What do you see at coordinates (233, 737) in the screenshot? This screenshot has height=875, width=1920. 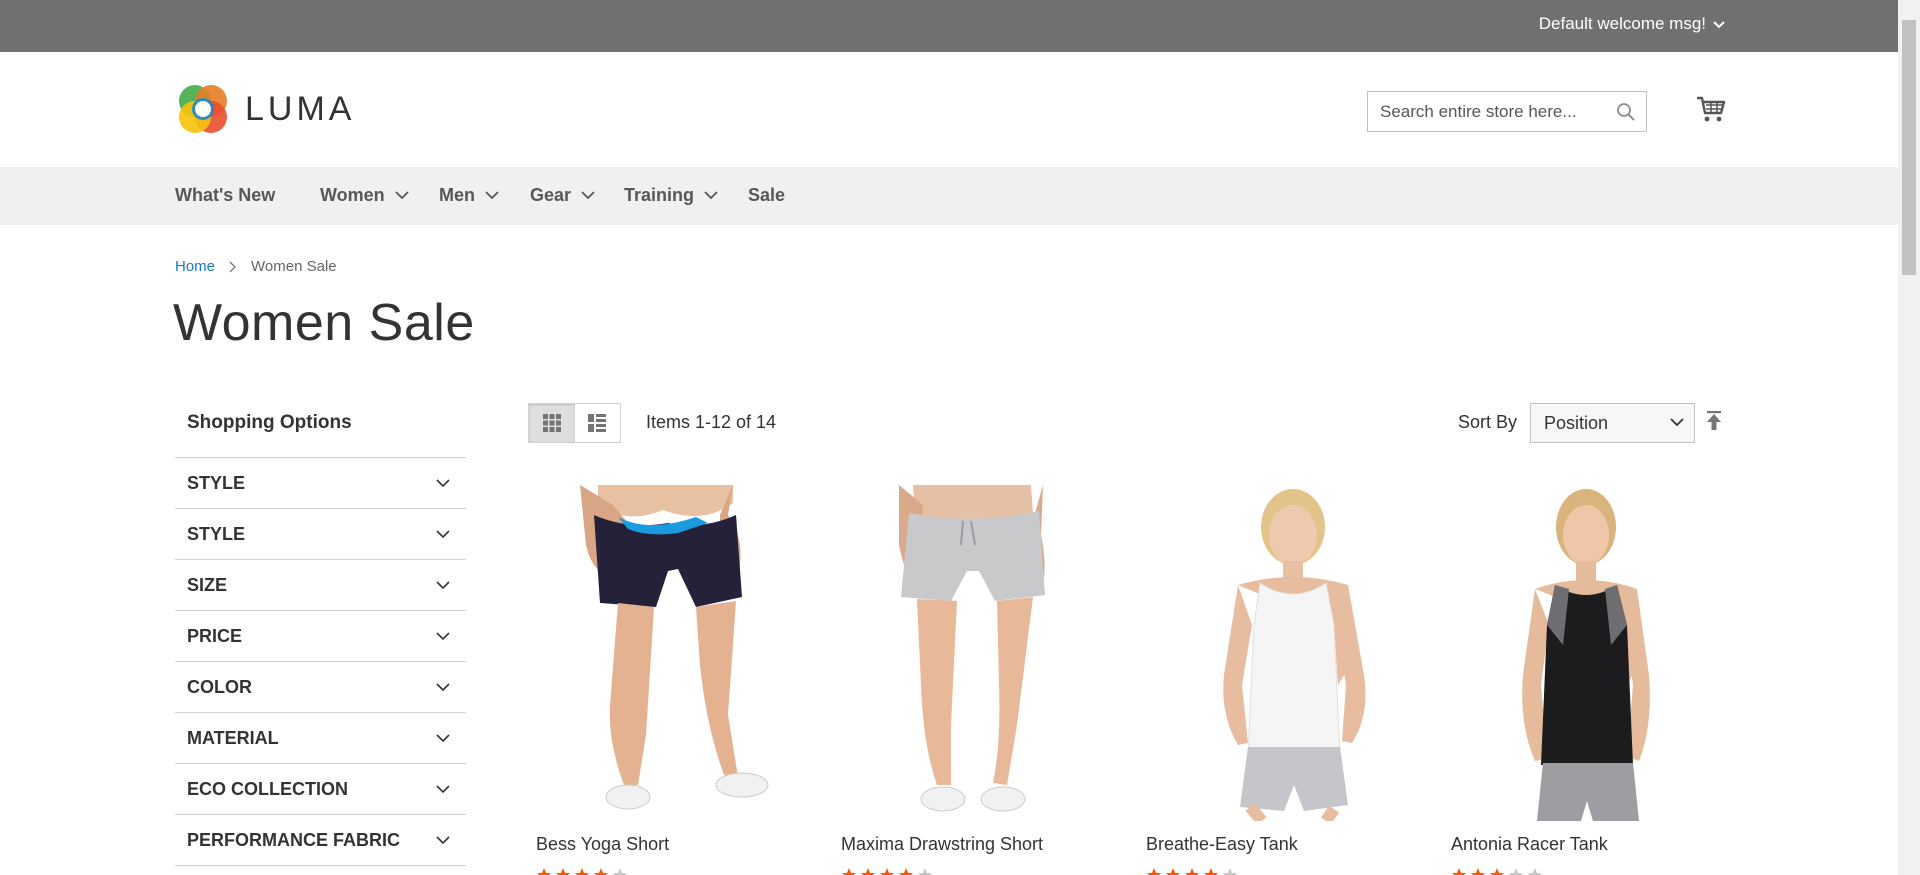 I see `filter-label: MATERIAL` at bounding box center [233, 737].